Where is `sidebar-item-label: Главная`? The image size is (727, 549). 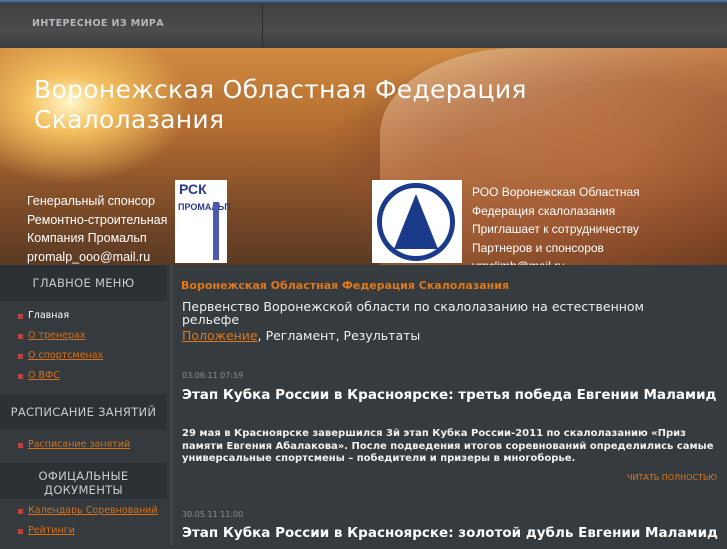
sidebar-item-label: Главная is located at coordinates (49, 315).